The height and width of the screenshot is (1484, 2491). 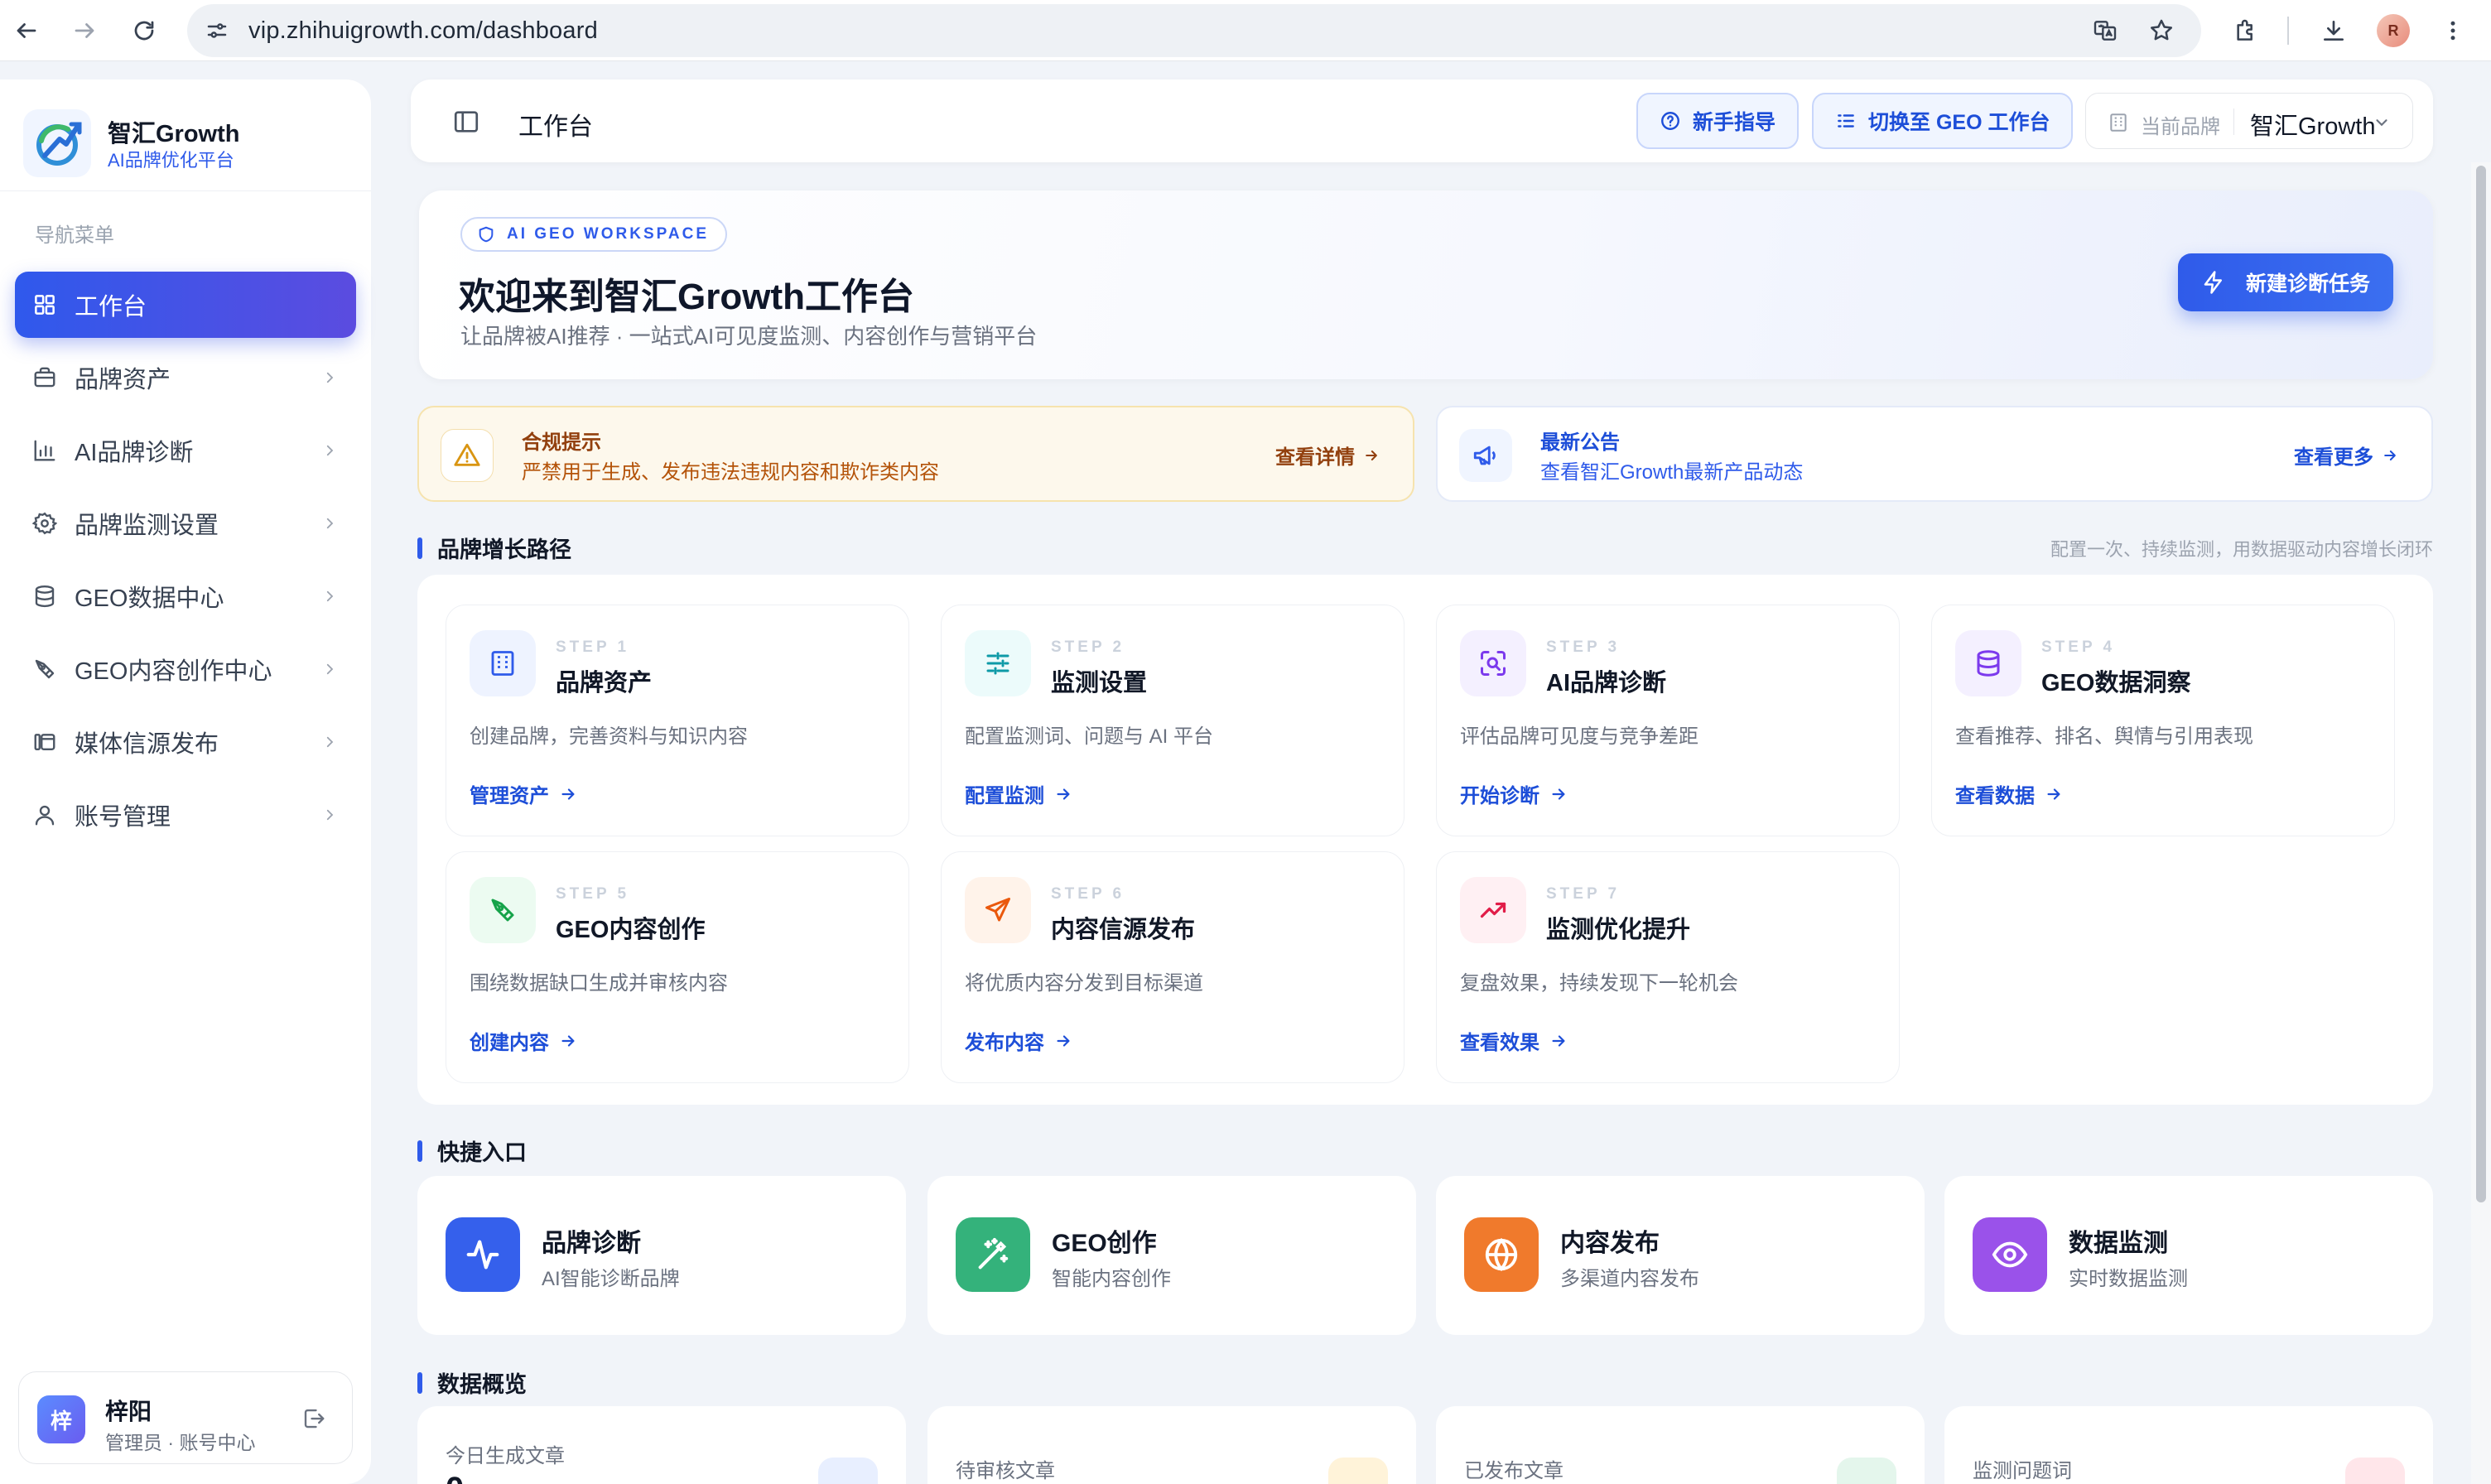 I want to click on step-link: 创建内容, so click(x=523, y=1040).